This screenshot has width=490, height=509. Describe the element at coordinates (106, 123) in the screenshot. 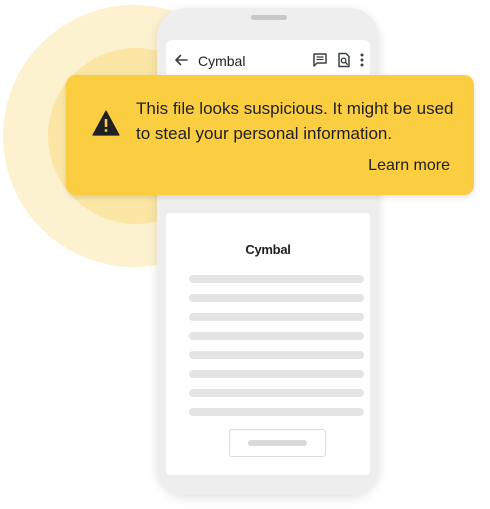

I see `warning-icon` at that location.